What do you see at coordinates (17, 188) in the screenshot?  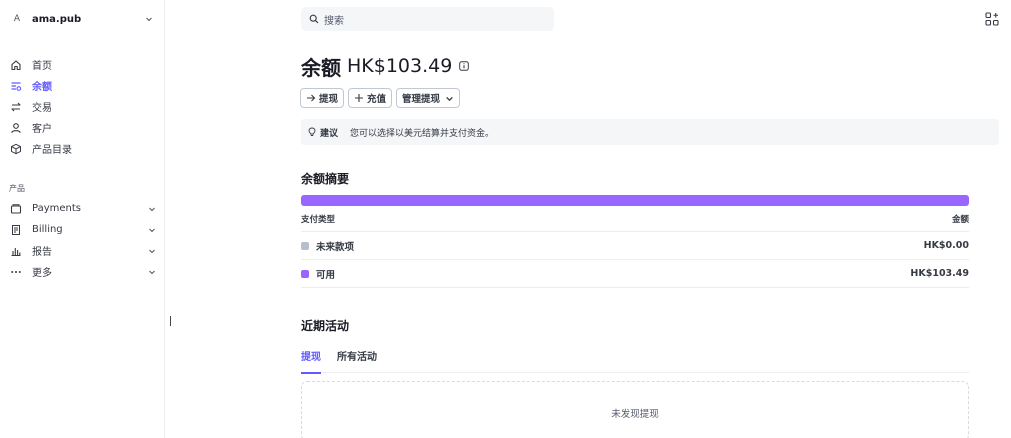 I see `section-label-products: 产品` at bounding box center [17, 188].